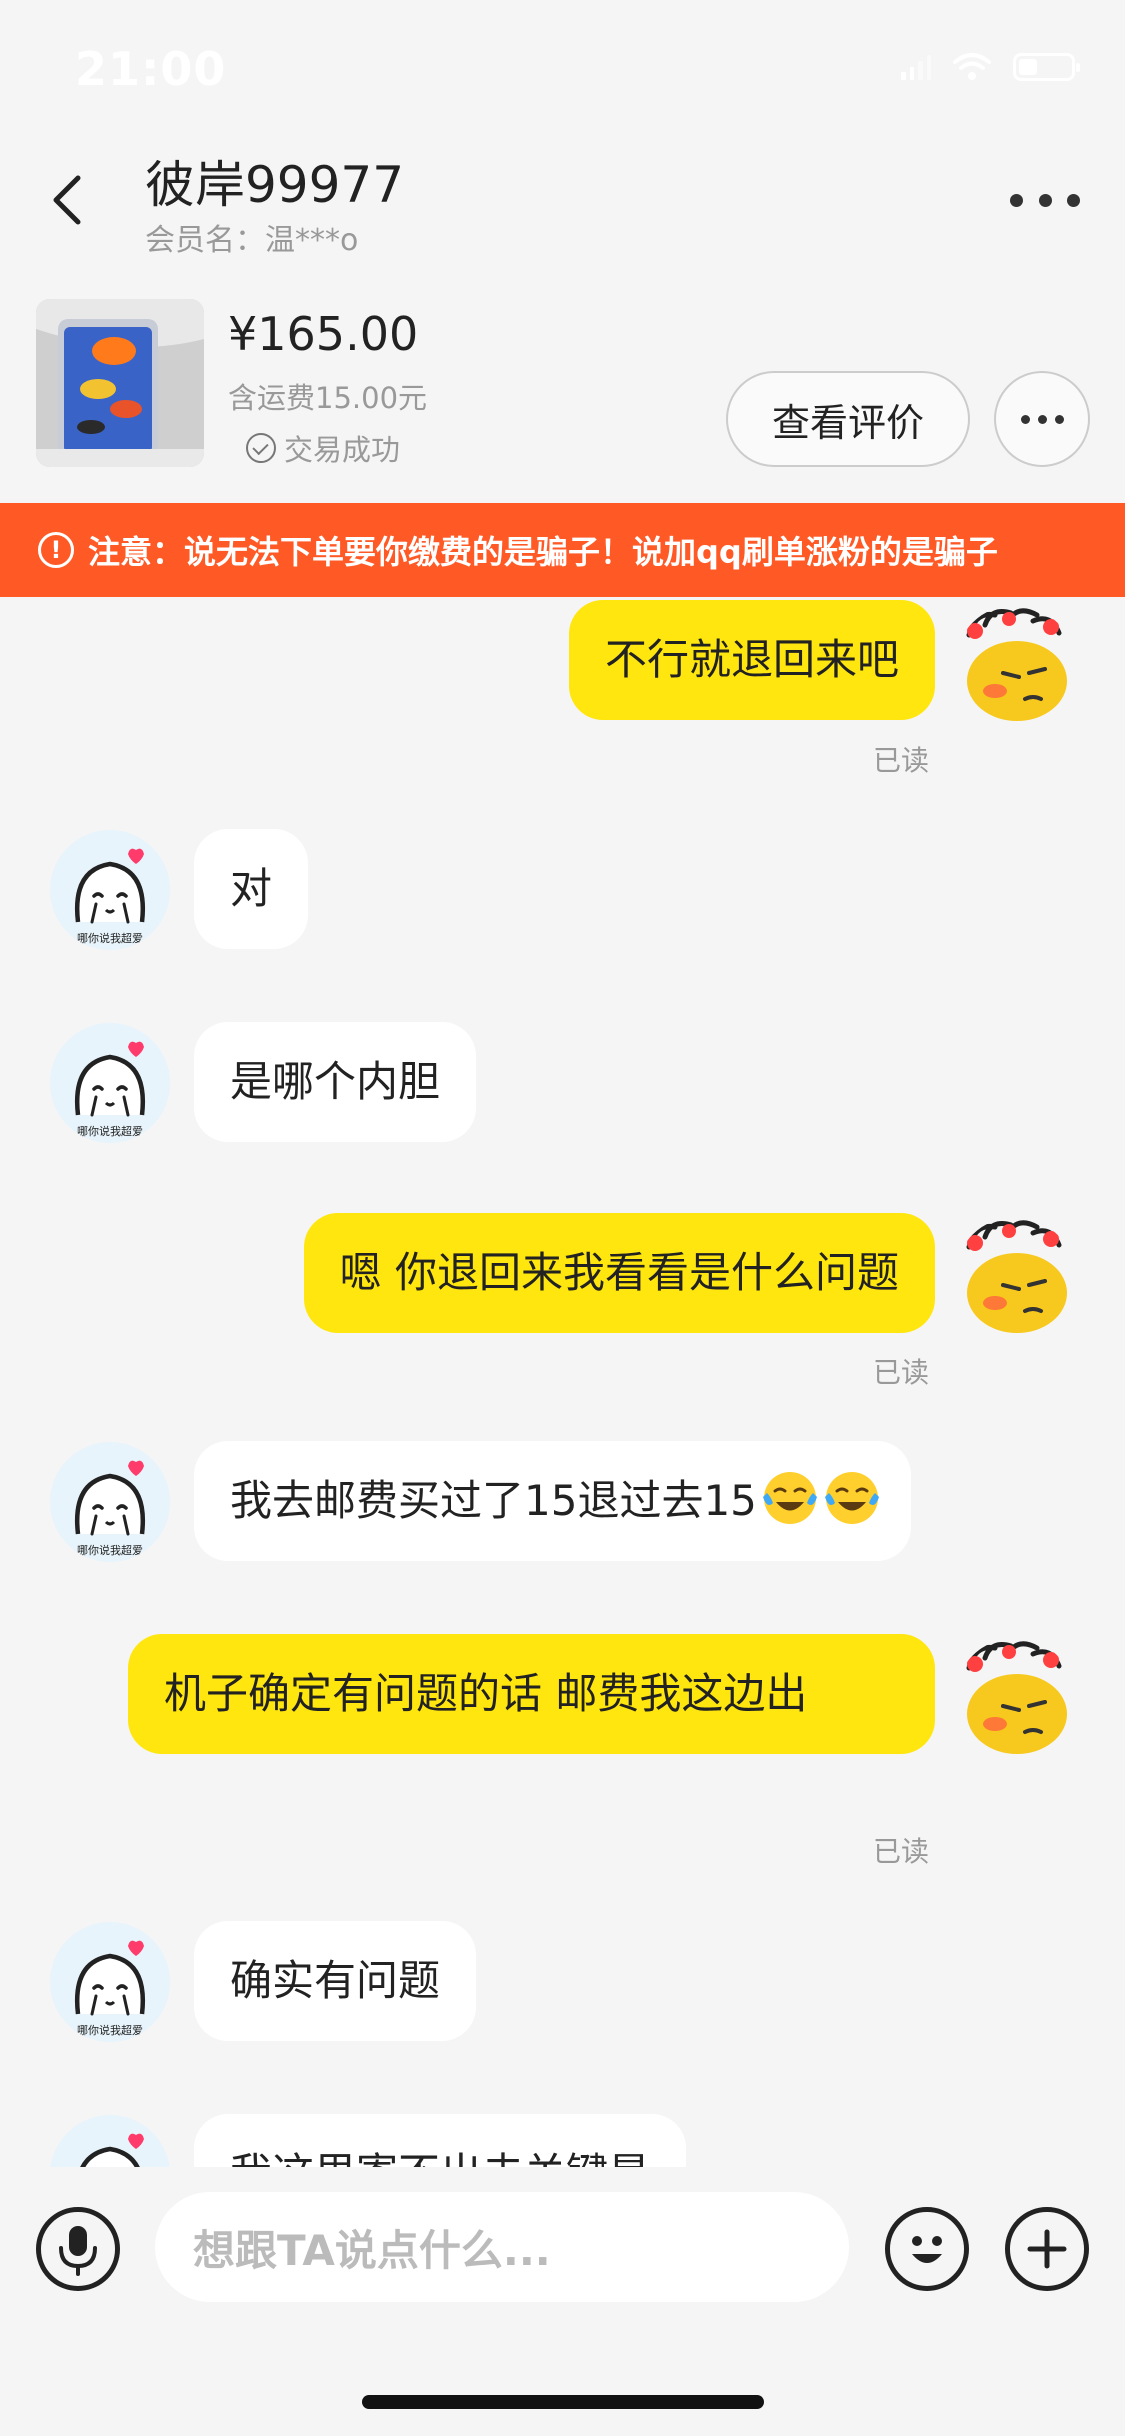  What do you see at coordinates (252, 240) in the screenshot?
I see `member-name: 会员名：温***o` at bounding box center [252, 240].